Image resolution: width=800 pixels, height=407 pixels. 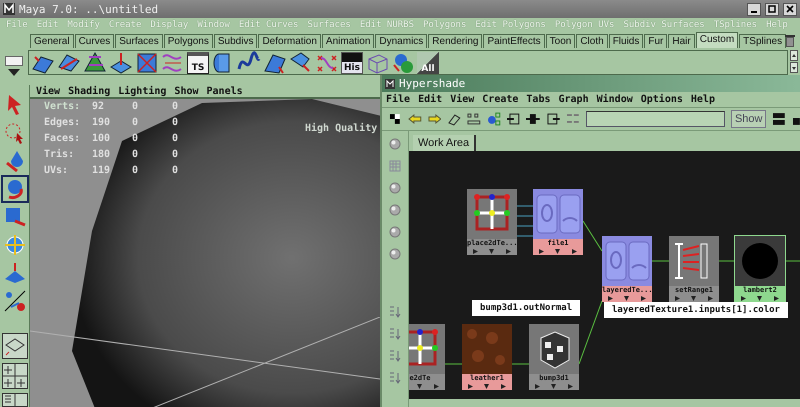 I want to click on menu-item: Options, so click(x=661, y=99).